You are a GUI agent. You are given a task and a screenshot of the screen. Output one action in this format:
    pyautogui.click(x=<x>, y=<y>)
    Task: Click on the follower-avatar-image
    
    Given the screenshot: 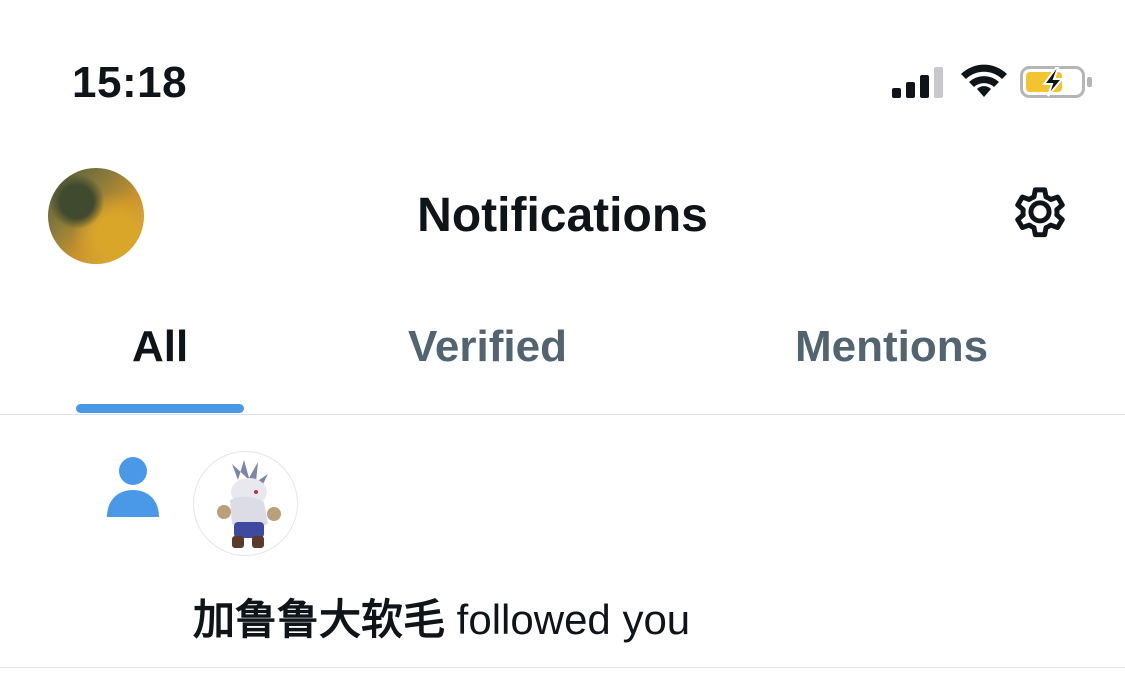 What is the action you would take?
    pyautogui.click(x=249, y=504)
    